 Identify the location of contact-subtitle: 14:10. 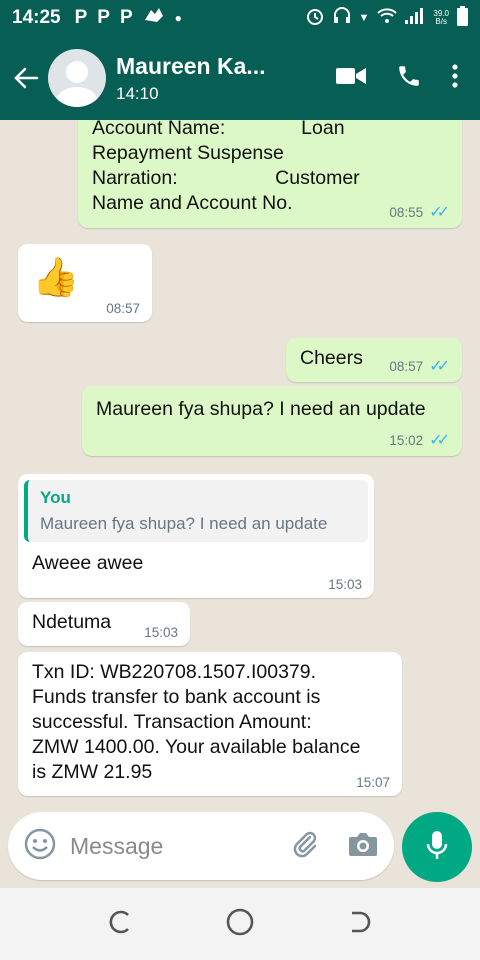
(137, 93).